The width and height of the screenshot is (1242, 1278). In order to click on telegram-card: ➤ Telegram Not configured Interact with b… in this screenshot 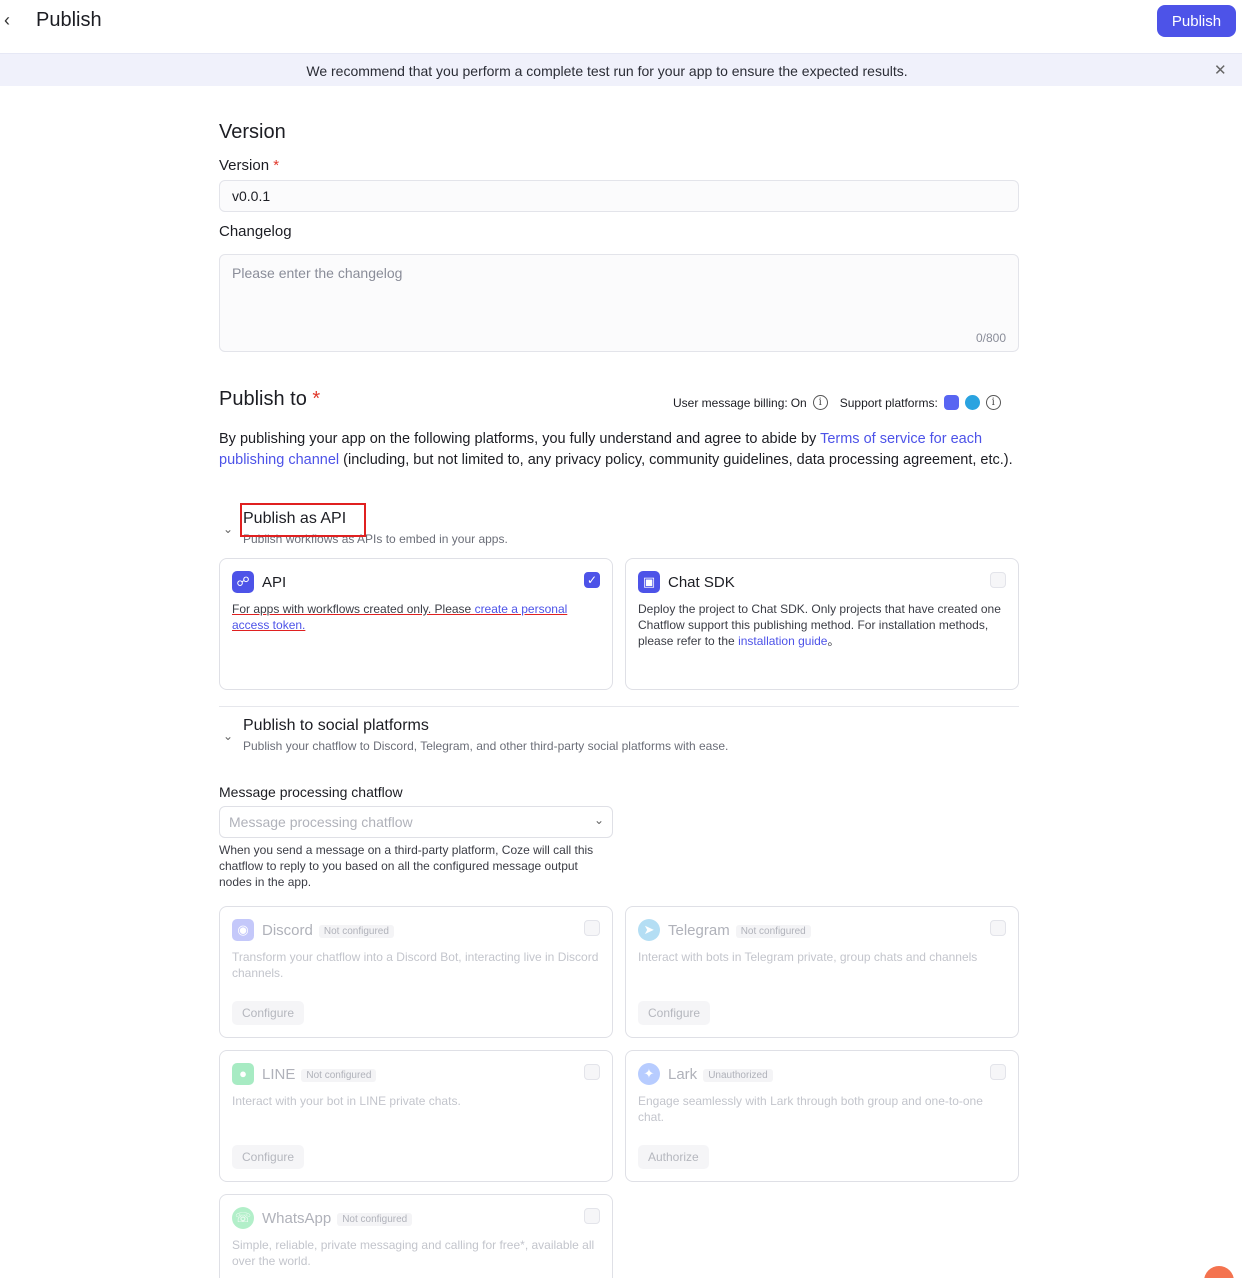, I will do `click(822, 972)`.